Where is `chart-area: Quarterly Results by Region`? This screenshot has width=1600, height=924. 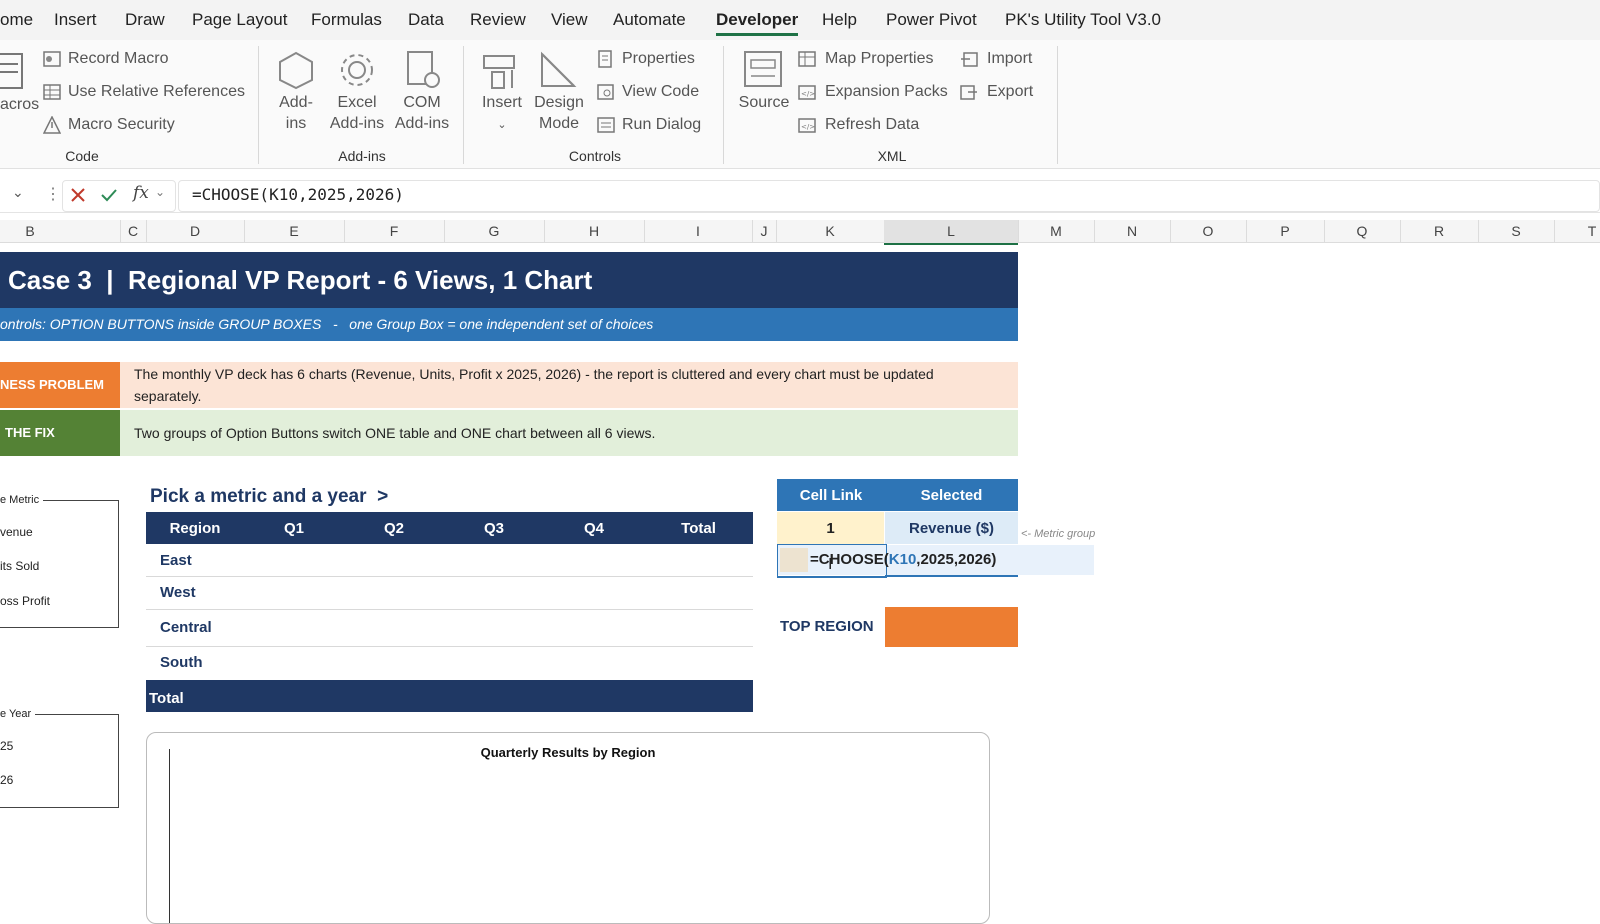
chart-area: Quarterly Results by Region is located at coordinates (568, 828).